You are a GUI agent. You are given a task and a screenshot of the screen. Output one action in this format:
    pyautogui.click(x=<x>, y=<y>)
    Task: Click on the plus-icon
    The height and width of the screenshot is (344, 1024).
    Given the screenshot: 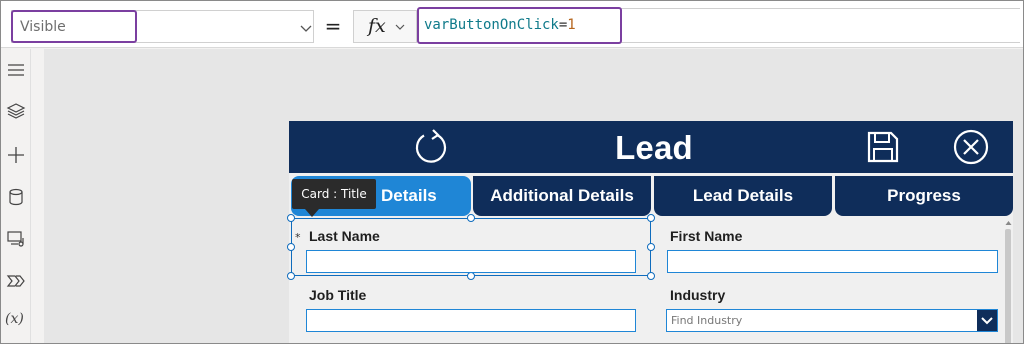 What is the action you would take?
    pyautogui.click(x=16, y=155)
    